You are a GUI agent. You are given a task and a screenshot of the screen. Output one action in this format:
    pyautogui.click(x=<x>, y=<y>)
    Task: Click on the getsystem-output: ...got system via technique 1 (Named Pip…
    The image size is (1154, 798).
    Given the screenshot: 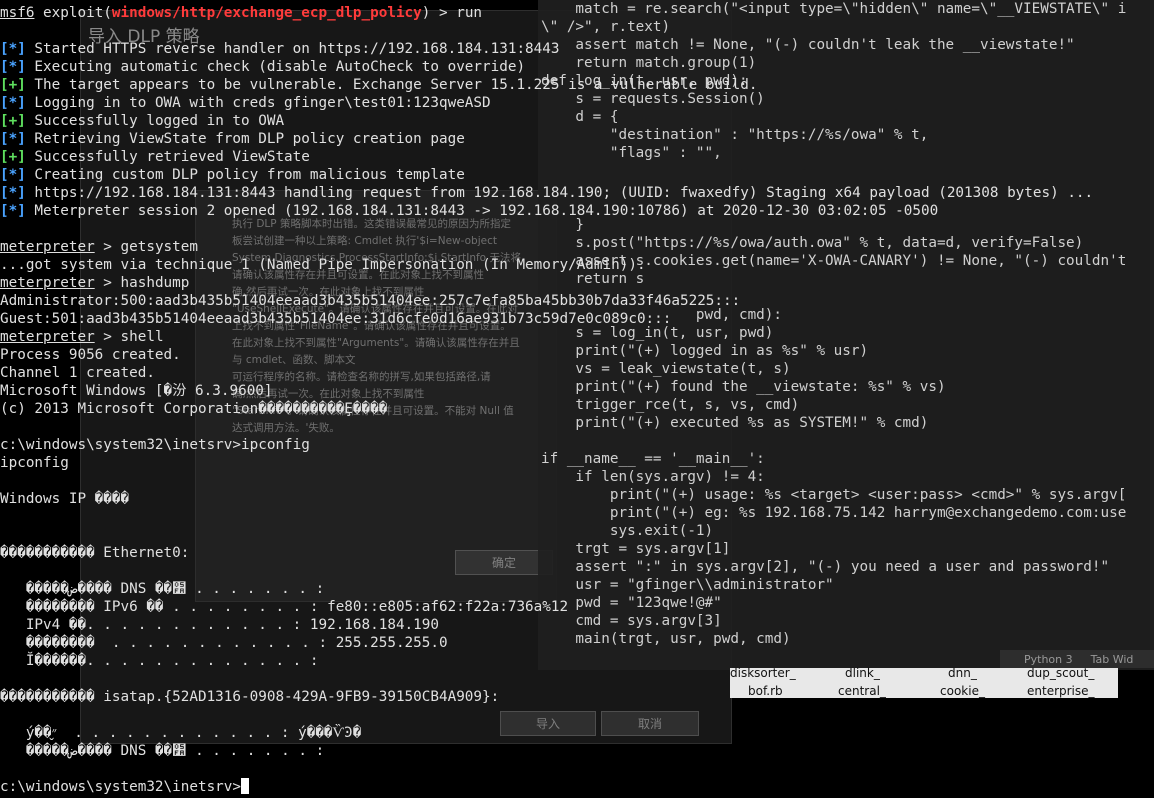 What is the action you would take?
    pyautogui.click(x=323, y=265)
    